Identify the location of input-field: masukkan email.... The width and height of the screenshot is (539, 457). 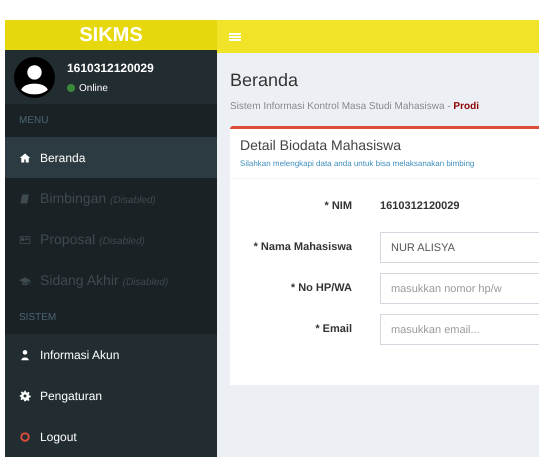
(459, 329).